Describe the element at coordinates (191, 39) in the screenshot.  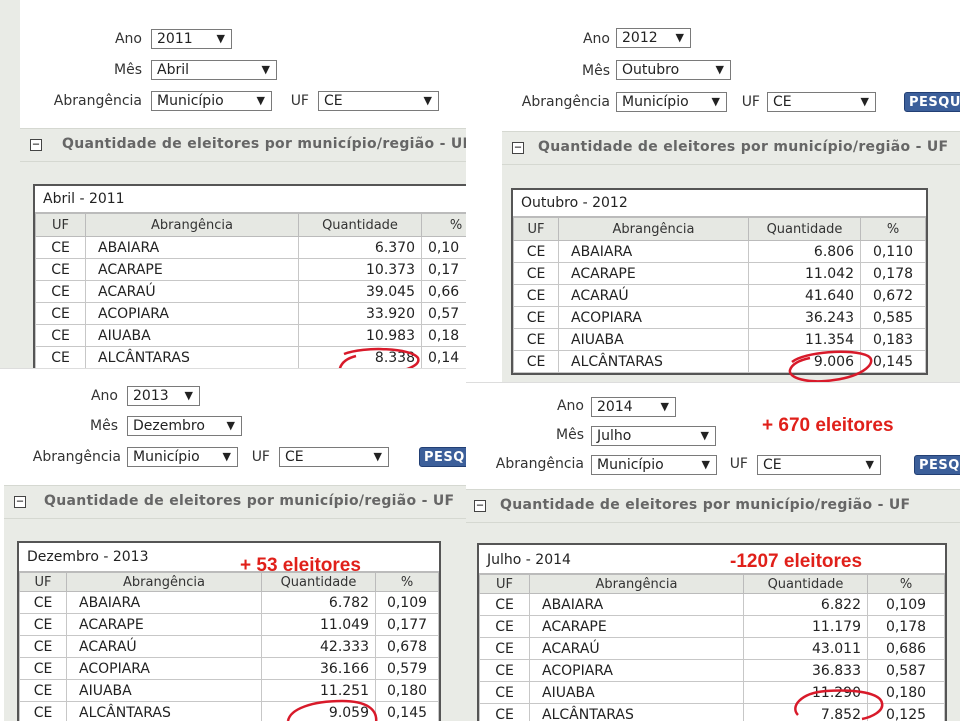
I see `ano-select: 2011▼` at that location.